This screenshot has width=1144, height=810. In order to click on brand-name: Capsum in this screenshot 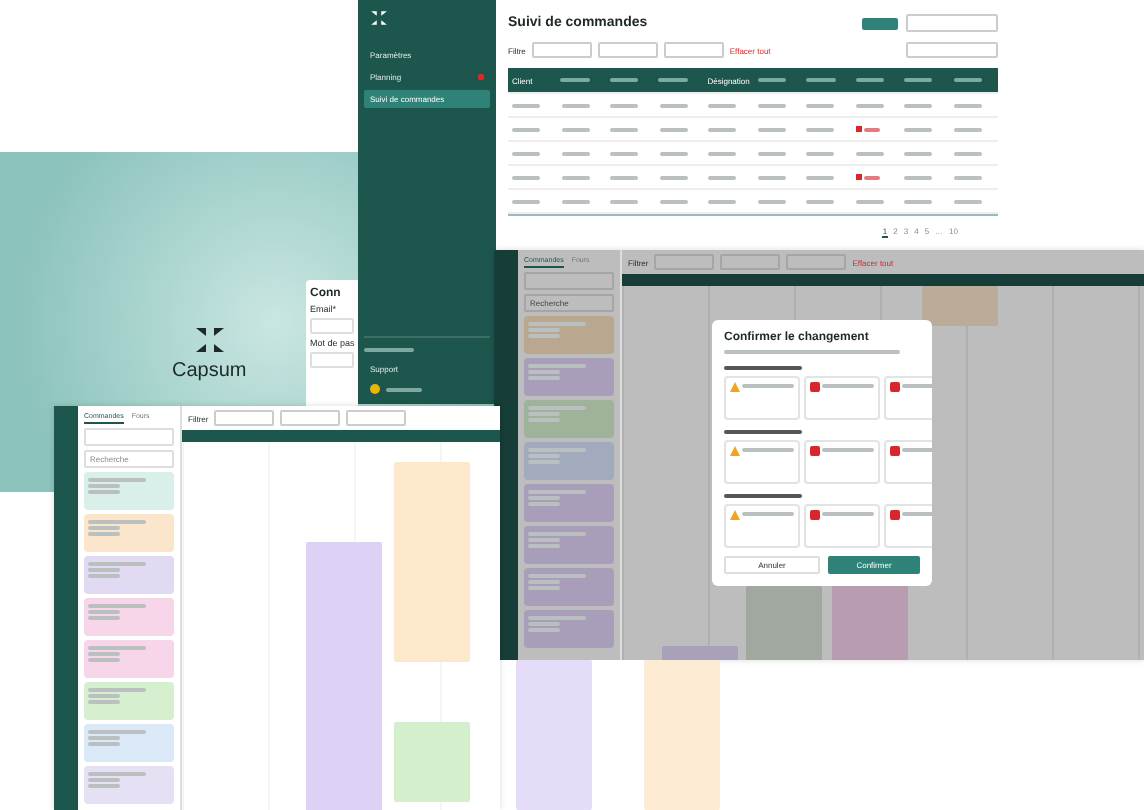, I will do `click(209, 371)`.